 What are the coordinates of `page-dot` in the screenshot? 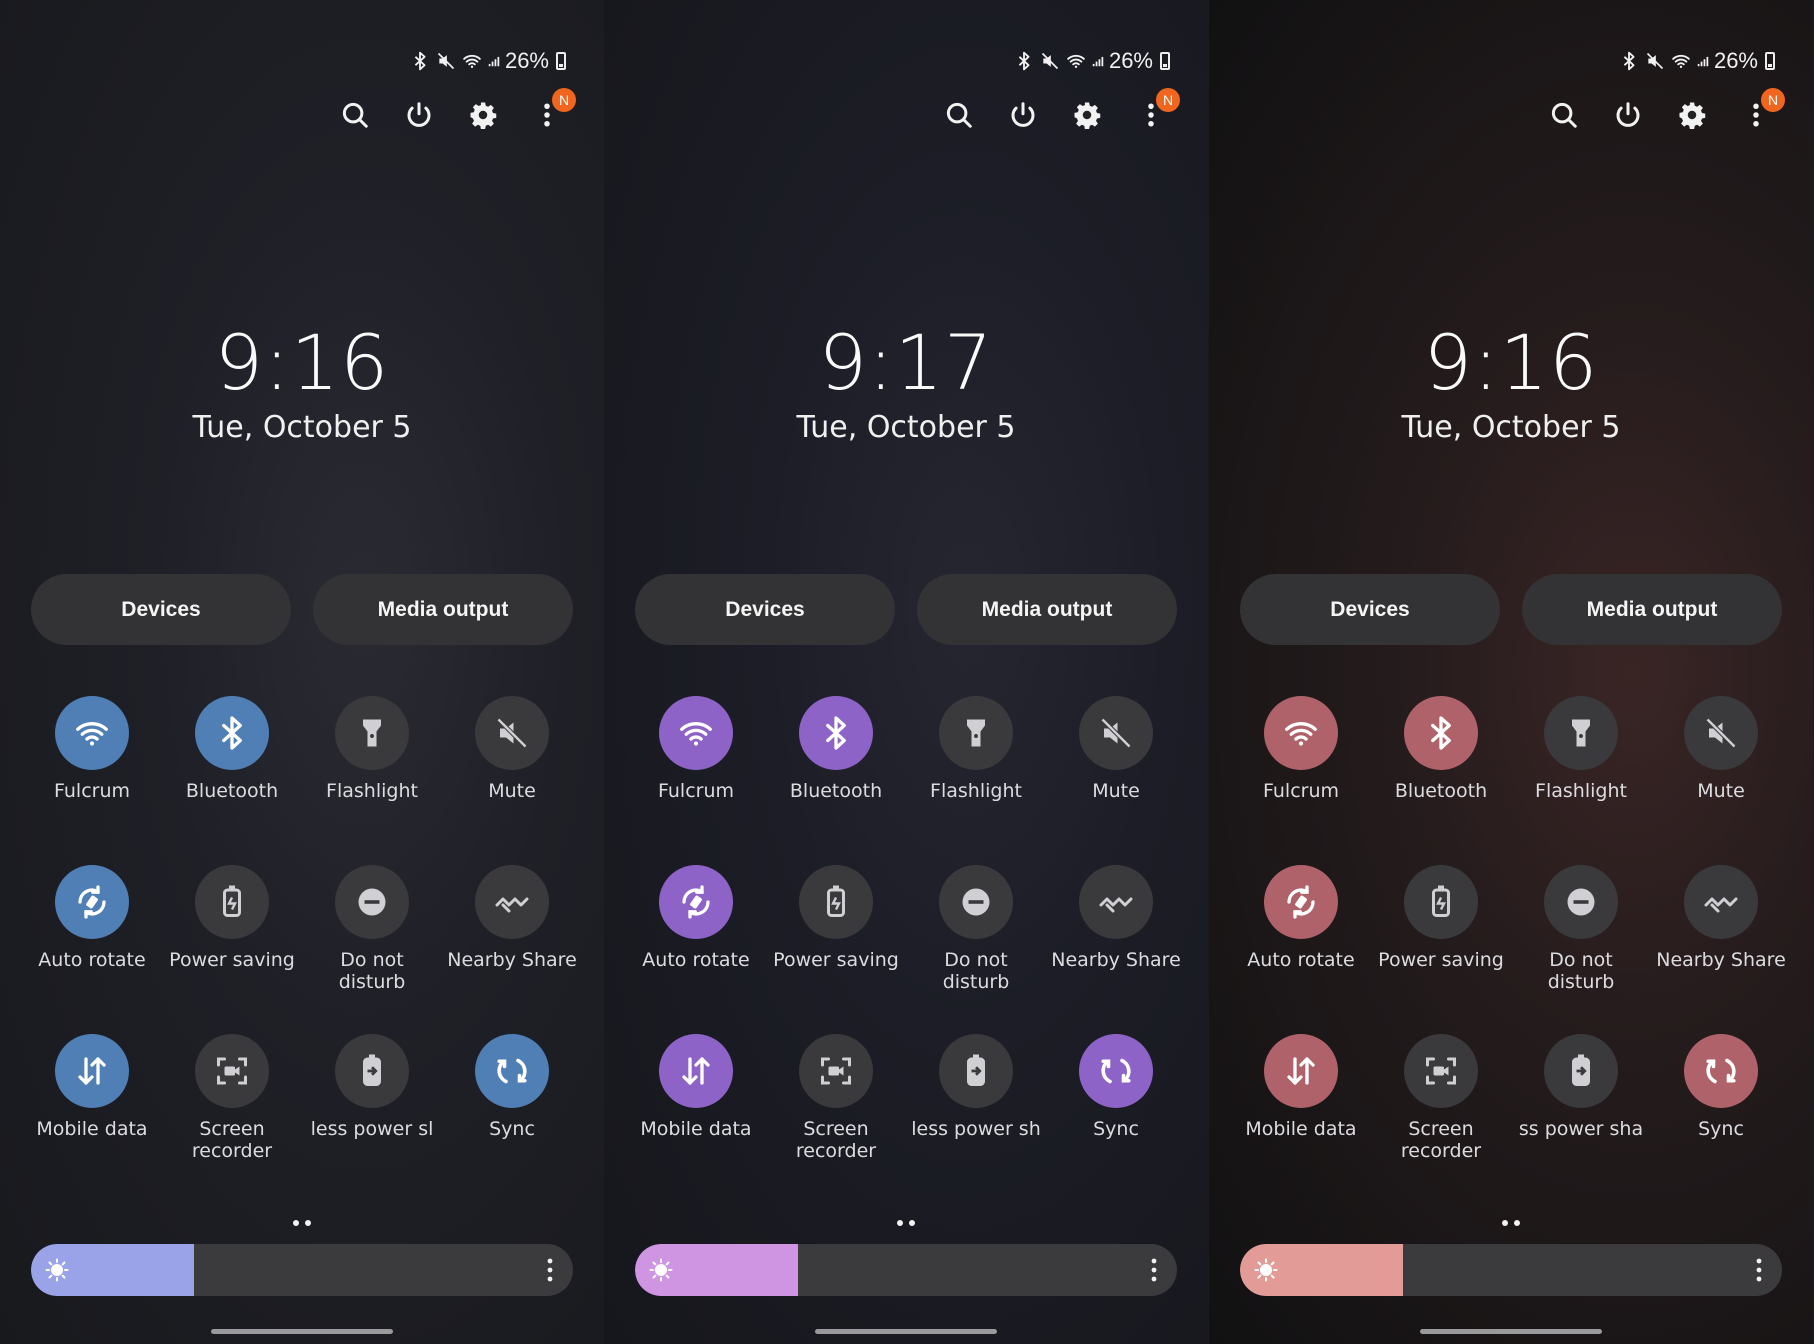 It's located at (912, 1223).